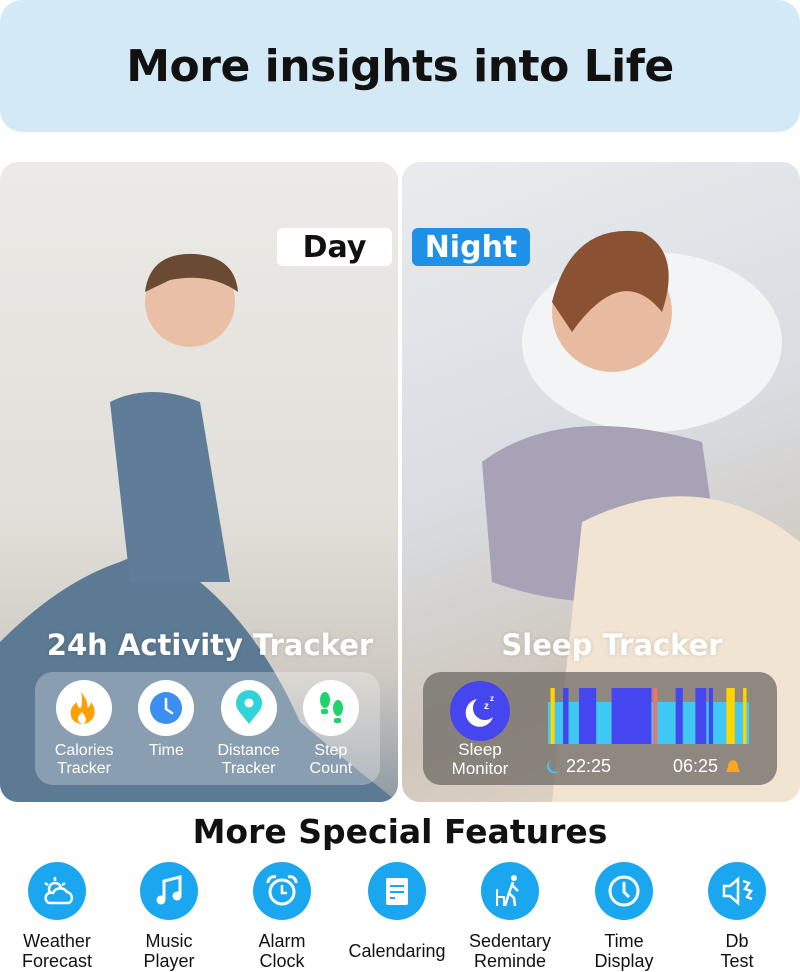  I want to click on feature-music: Music Player, so click(169, 917).